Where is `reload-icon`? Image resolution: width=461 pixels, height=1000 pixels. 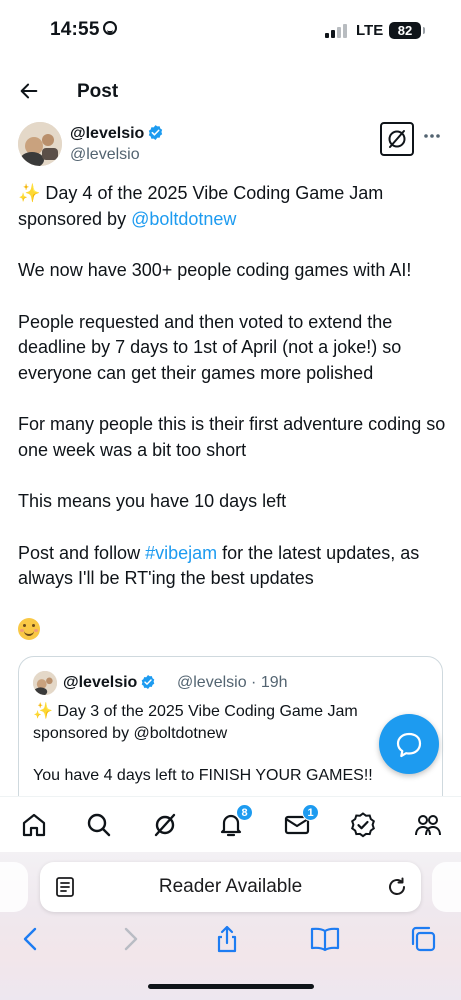
reload-icon is located at coordinates (397, 887).